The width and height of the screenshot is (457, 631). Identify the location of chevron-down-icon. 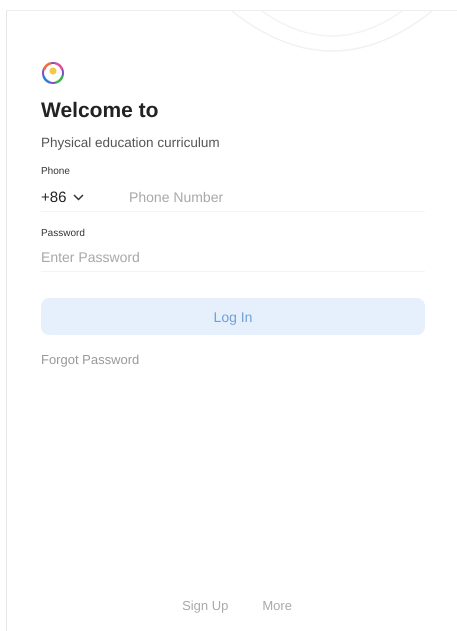
(78, 197).